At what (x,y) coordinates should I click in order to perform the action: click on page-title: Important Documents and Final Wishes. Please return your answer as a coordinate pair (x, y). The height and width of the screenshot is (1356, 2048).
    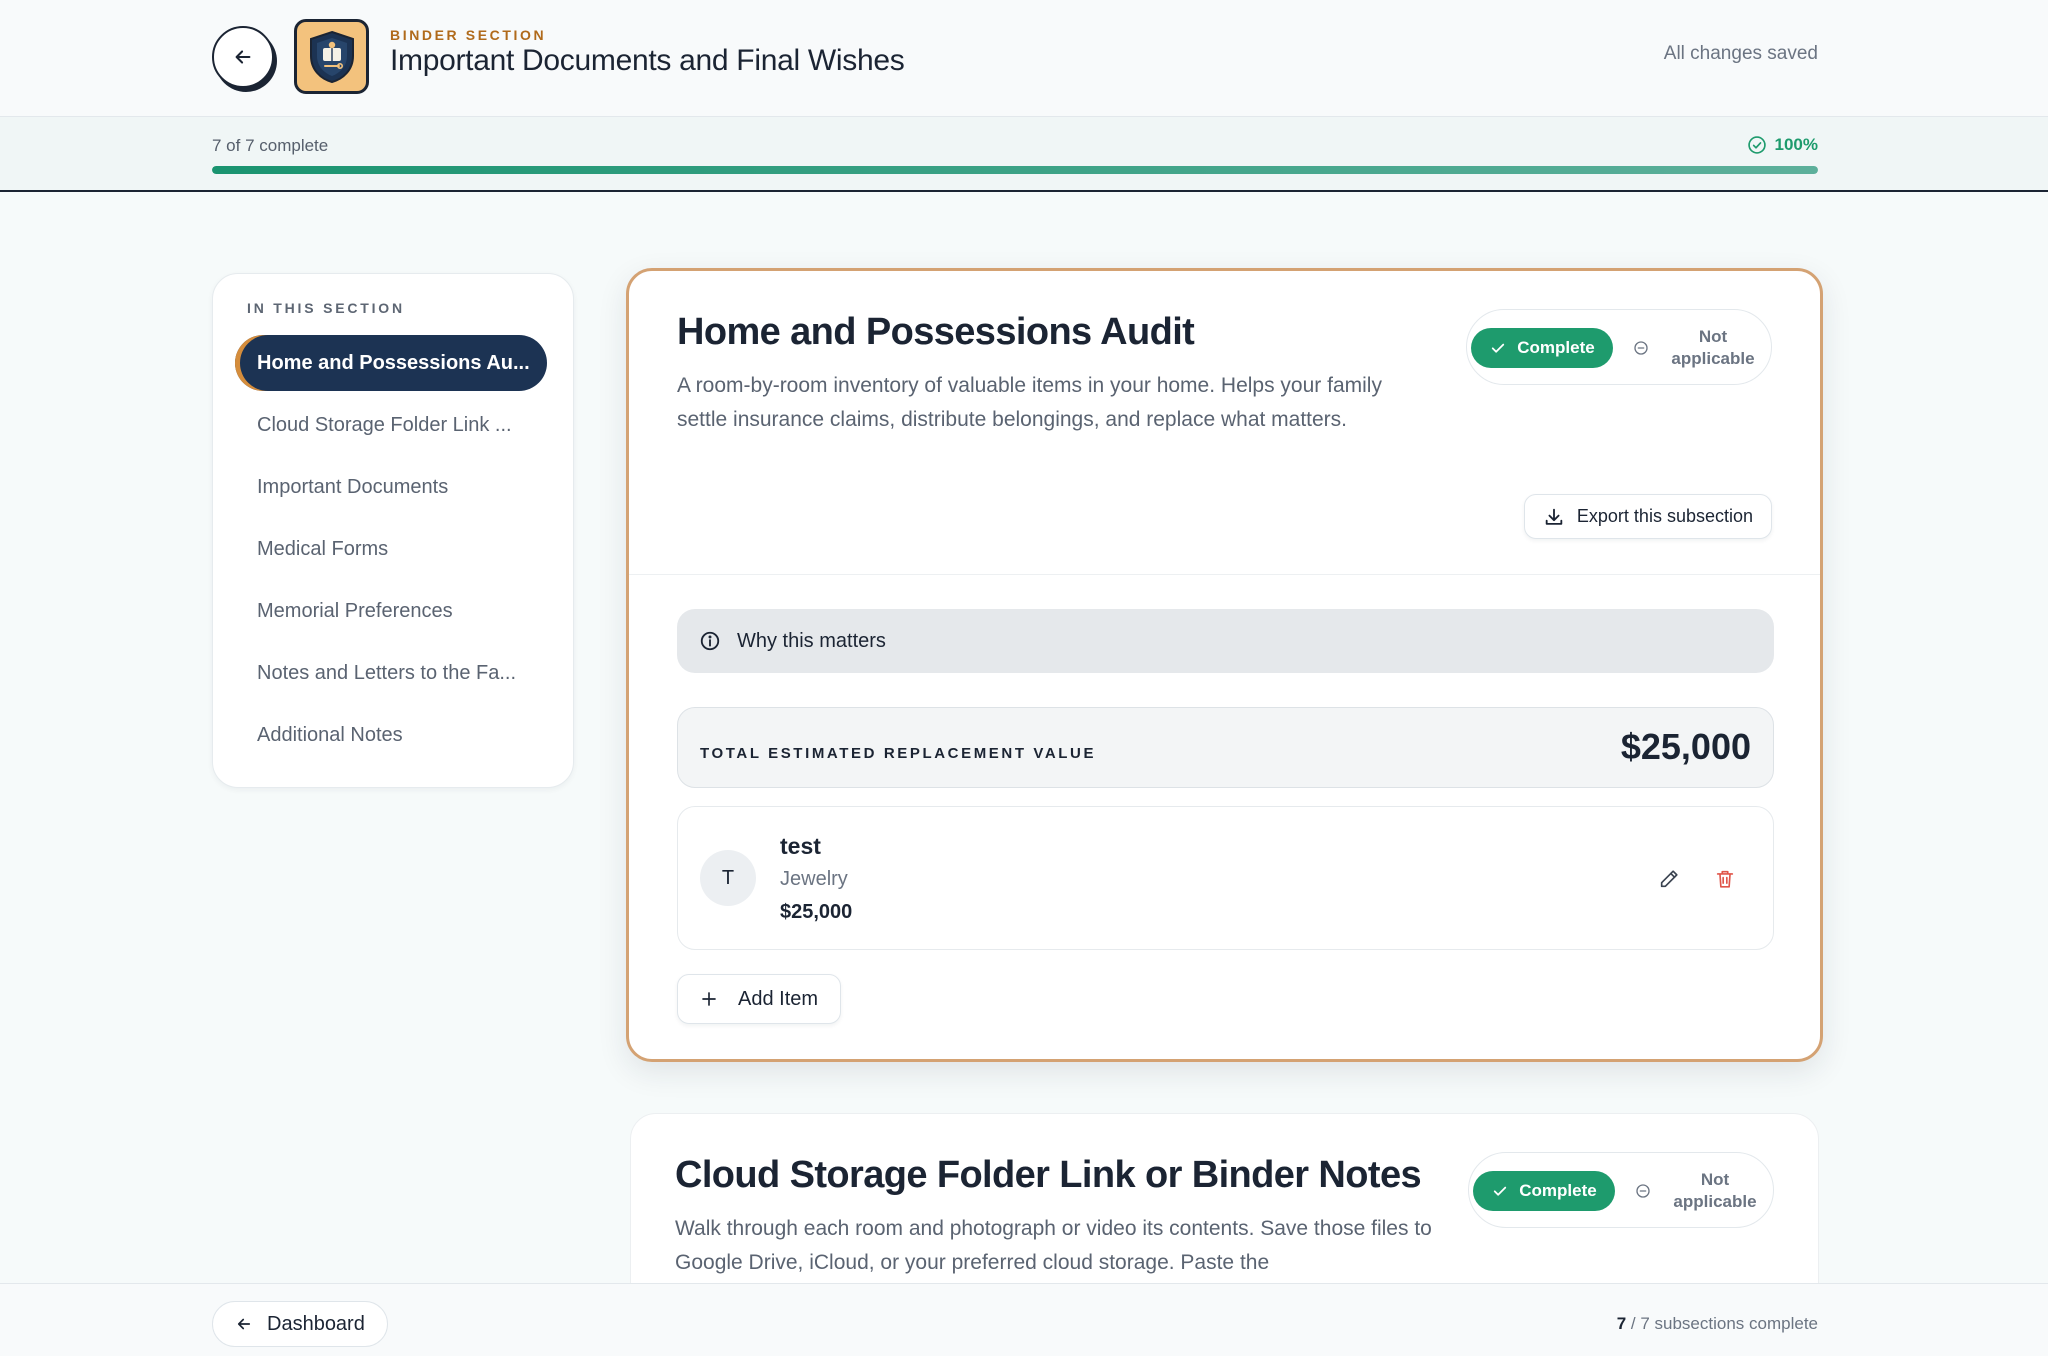
    Looking at the image, I should click on (647, 60).